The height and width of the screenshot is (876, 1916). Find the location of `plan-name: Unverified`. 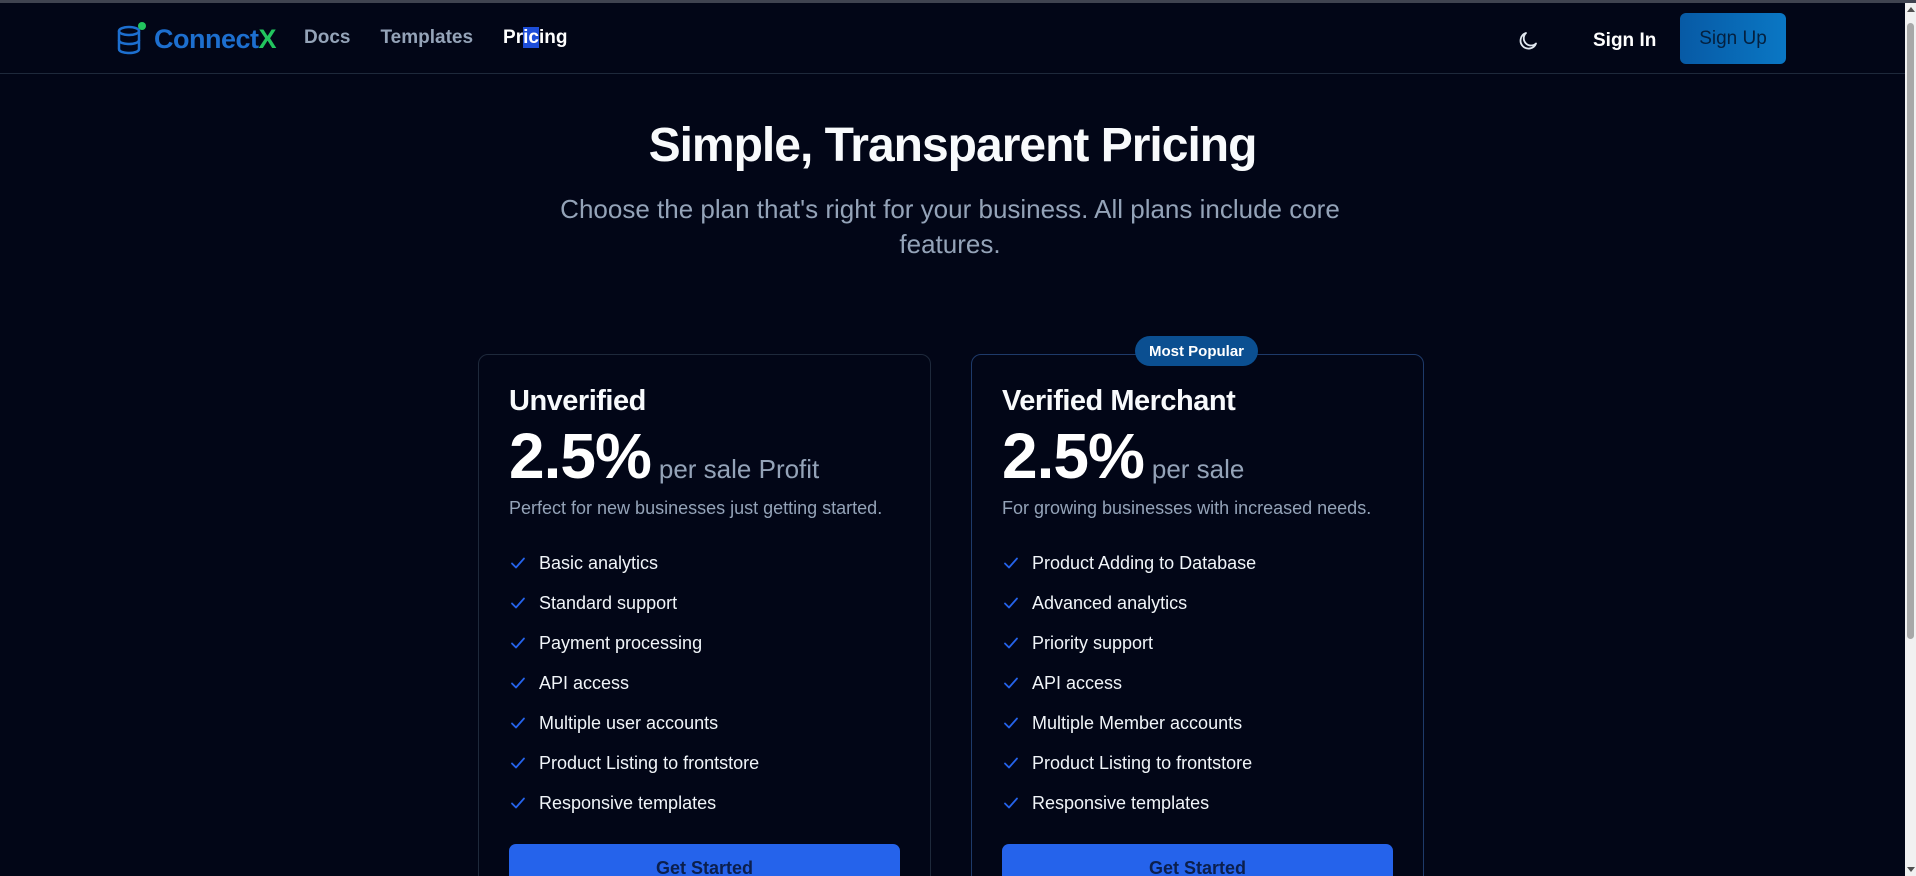

plan-name: Unverified is located at coordinates (577, 401).